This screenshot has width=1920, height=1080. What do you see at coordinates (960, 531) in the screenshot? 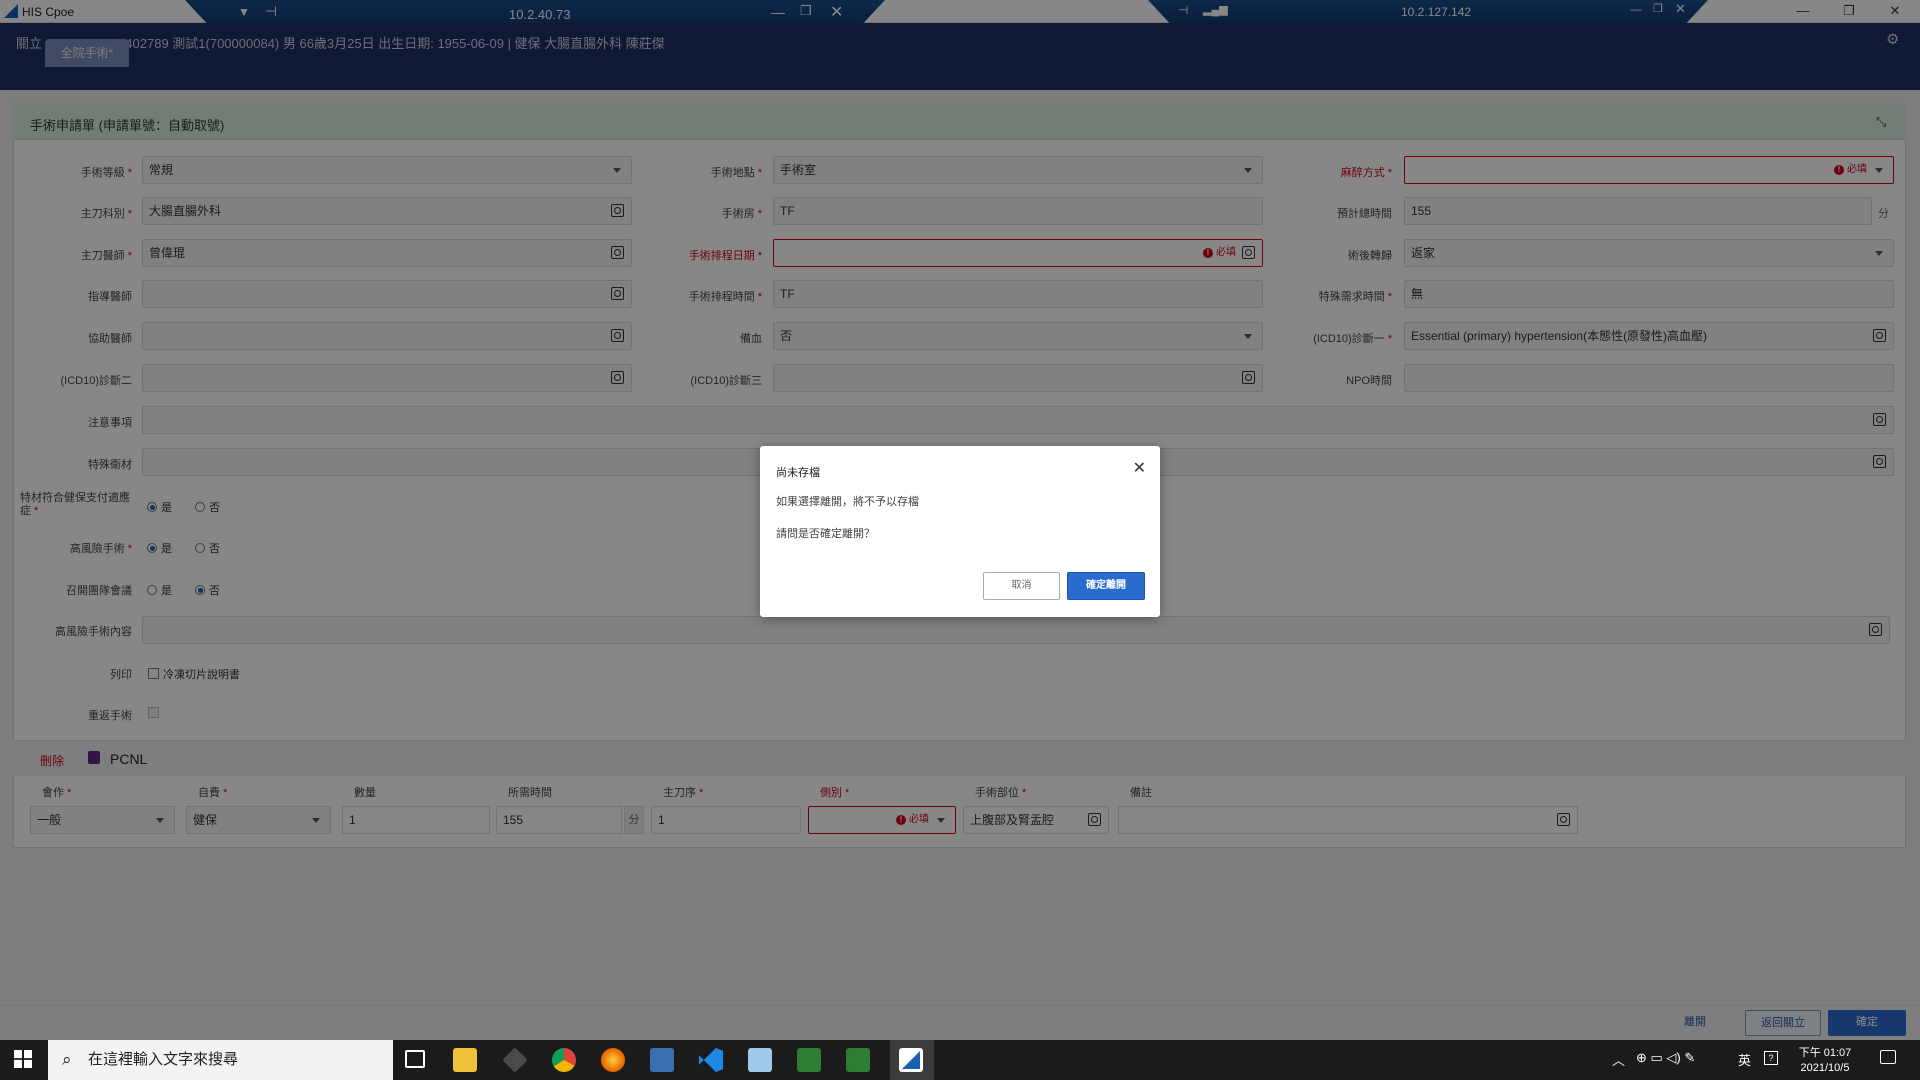
I see `unsaved-dialog: 尚未存檔 ✕ 如果選擇離開，將不予以存檔 請問是否確定離開？ 取消 確定離開` at bounding box center [960, 531].